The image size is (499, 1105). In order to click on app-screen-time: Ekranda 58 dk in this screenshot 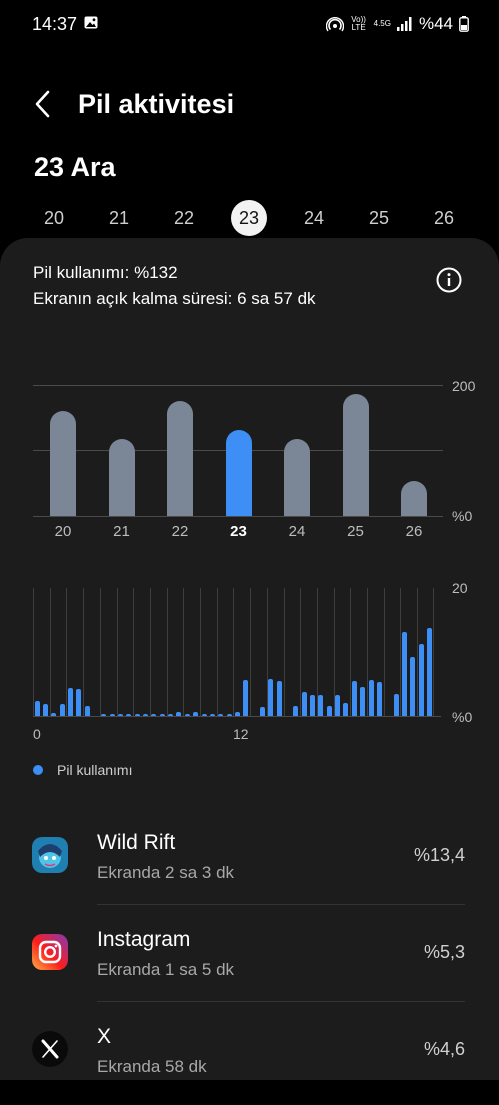, I will do `click(152, 1066)`.